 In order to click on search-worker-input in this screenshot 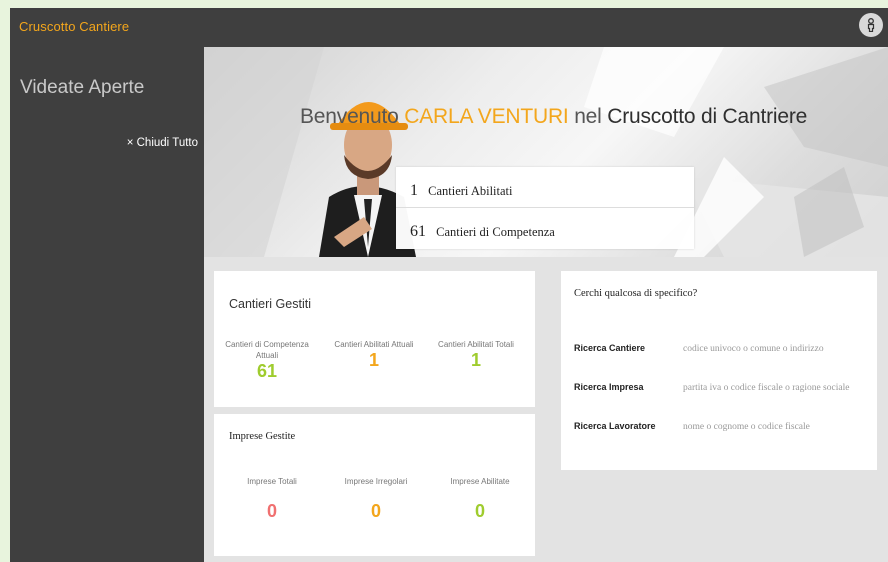, I will do `click(773, 427)`.